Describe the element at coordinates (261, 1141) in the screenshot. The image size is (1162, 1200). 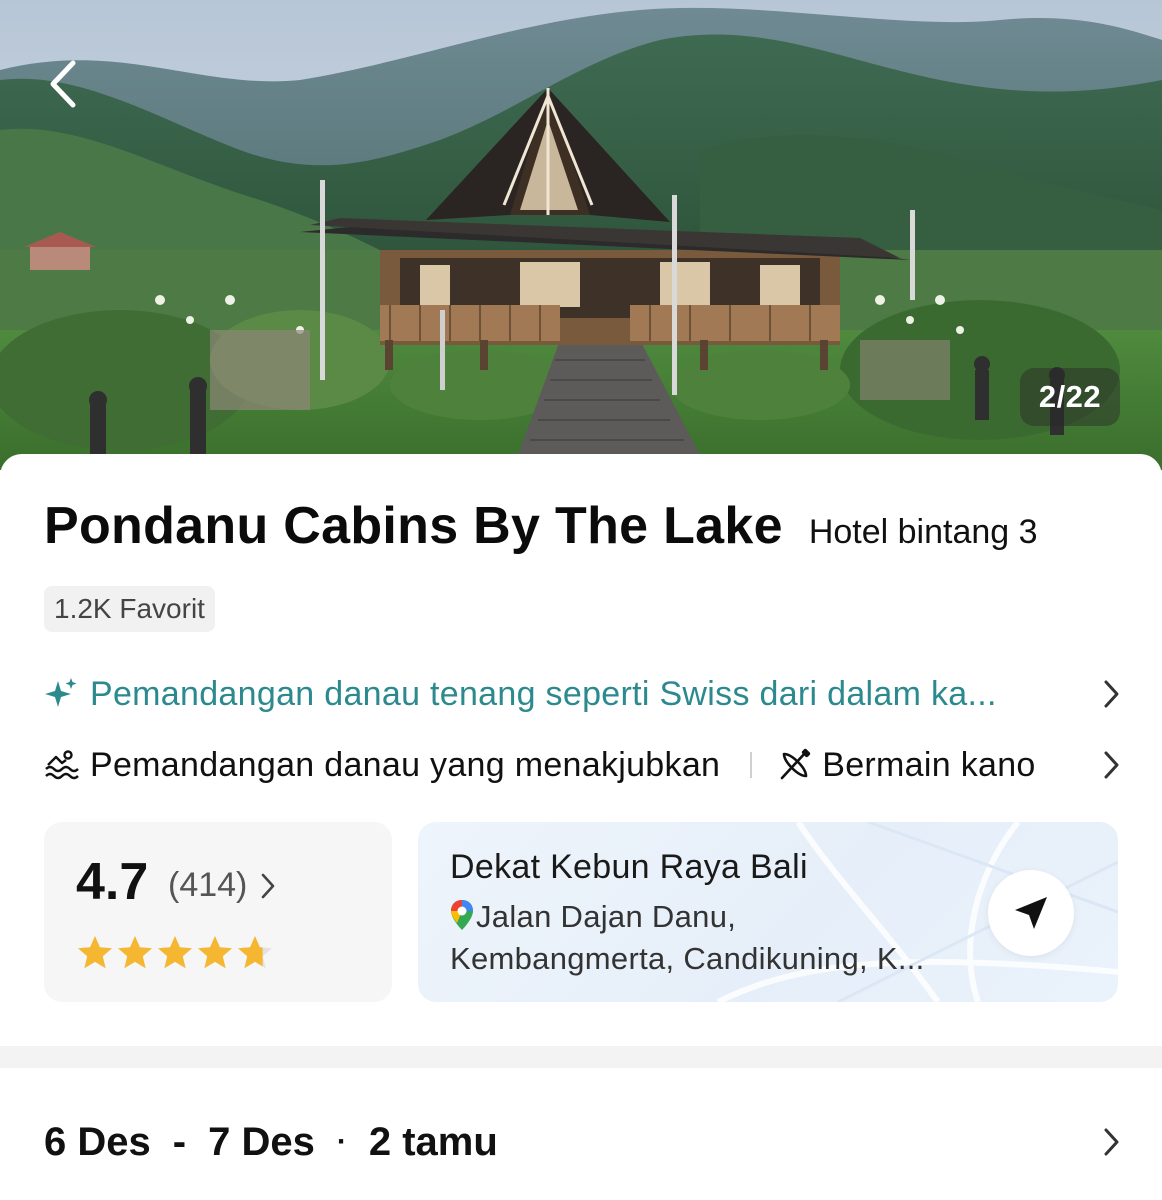
I see `check-out-date: 7 Des` at that location.